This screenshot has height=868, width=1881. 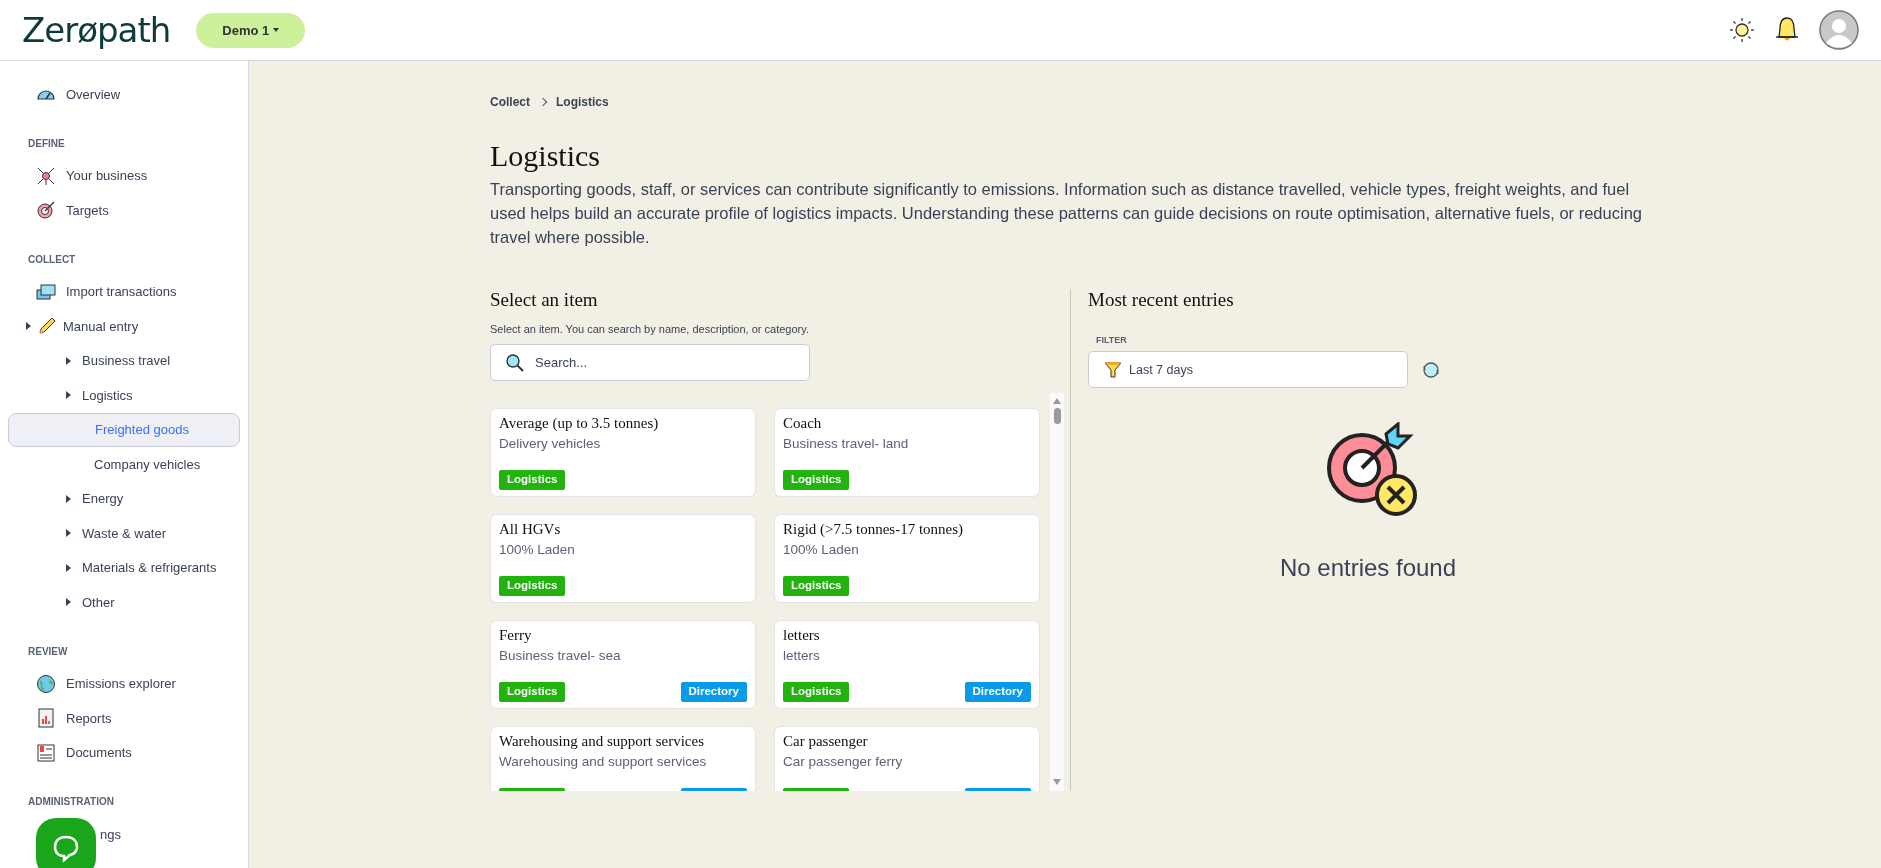 I want to click on nav-item: ngs, so click(x=124, y=834).